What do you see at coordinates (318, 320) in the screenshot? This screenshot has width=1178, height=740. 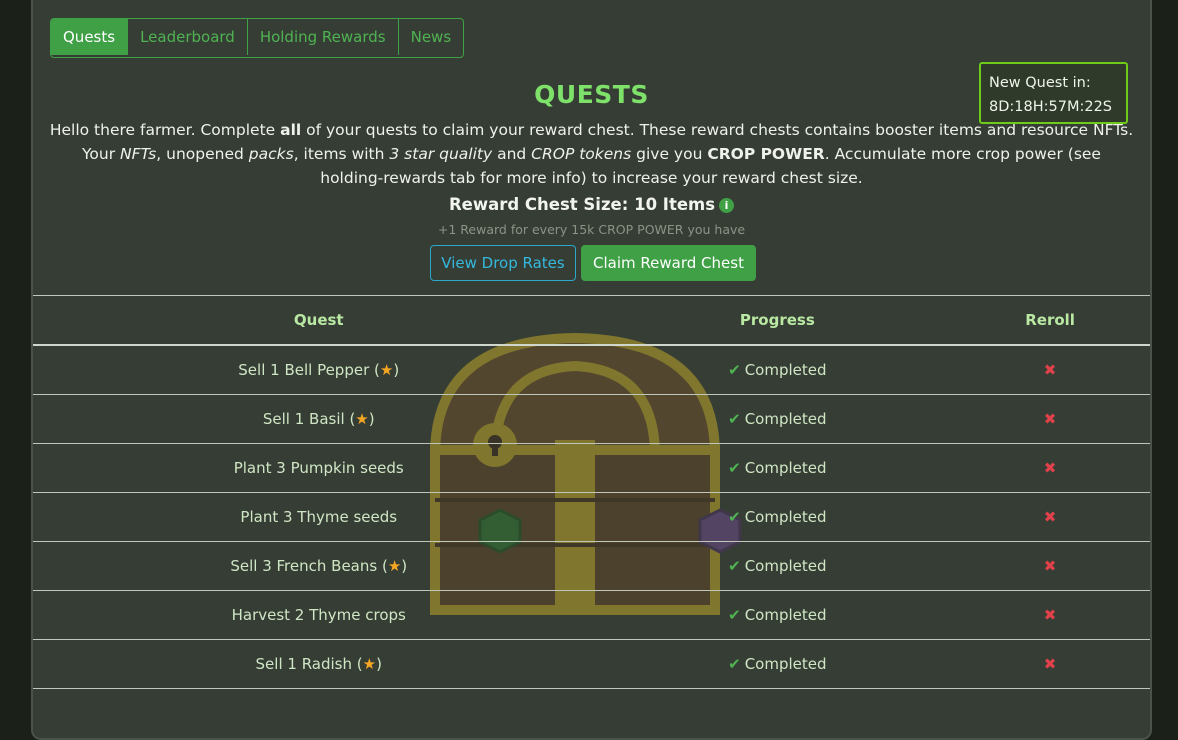 I see `header-quest: Quest` at bounding box center [318, 320].